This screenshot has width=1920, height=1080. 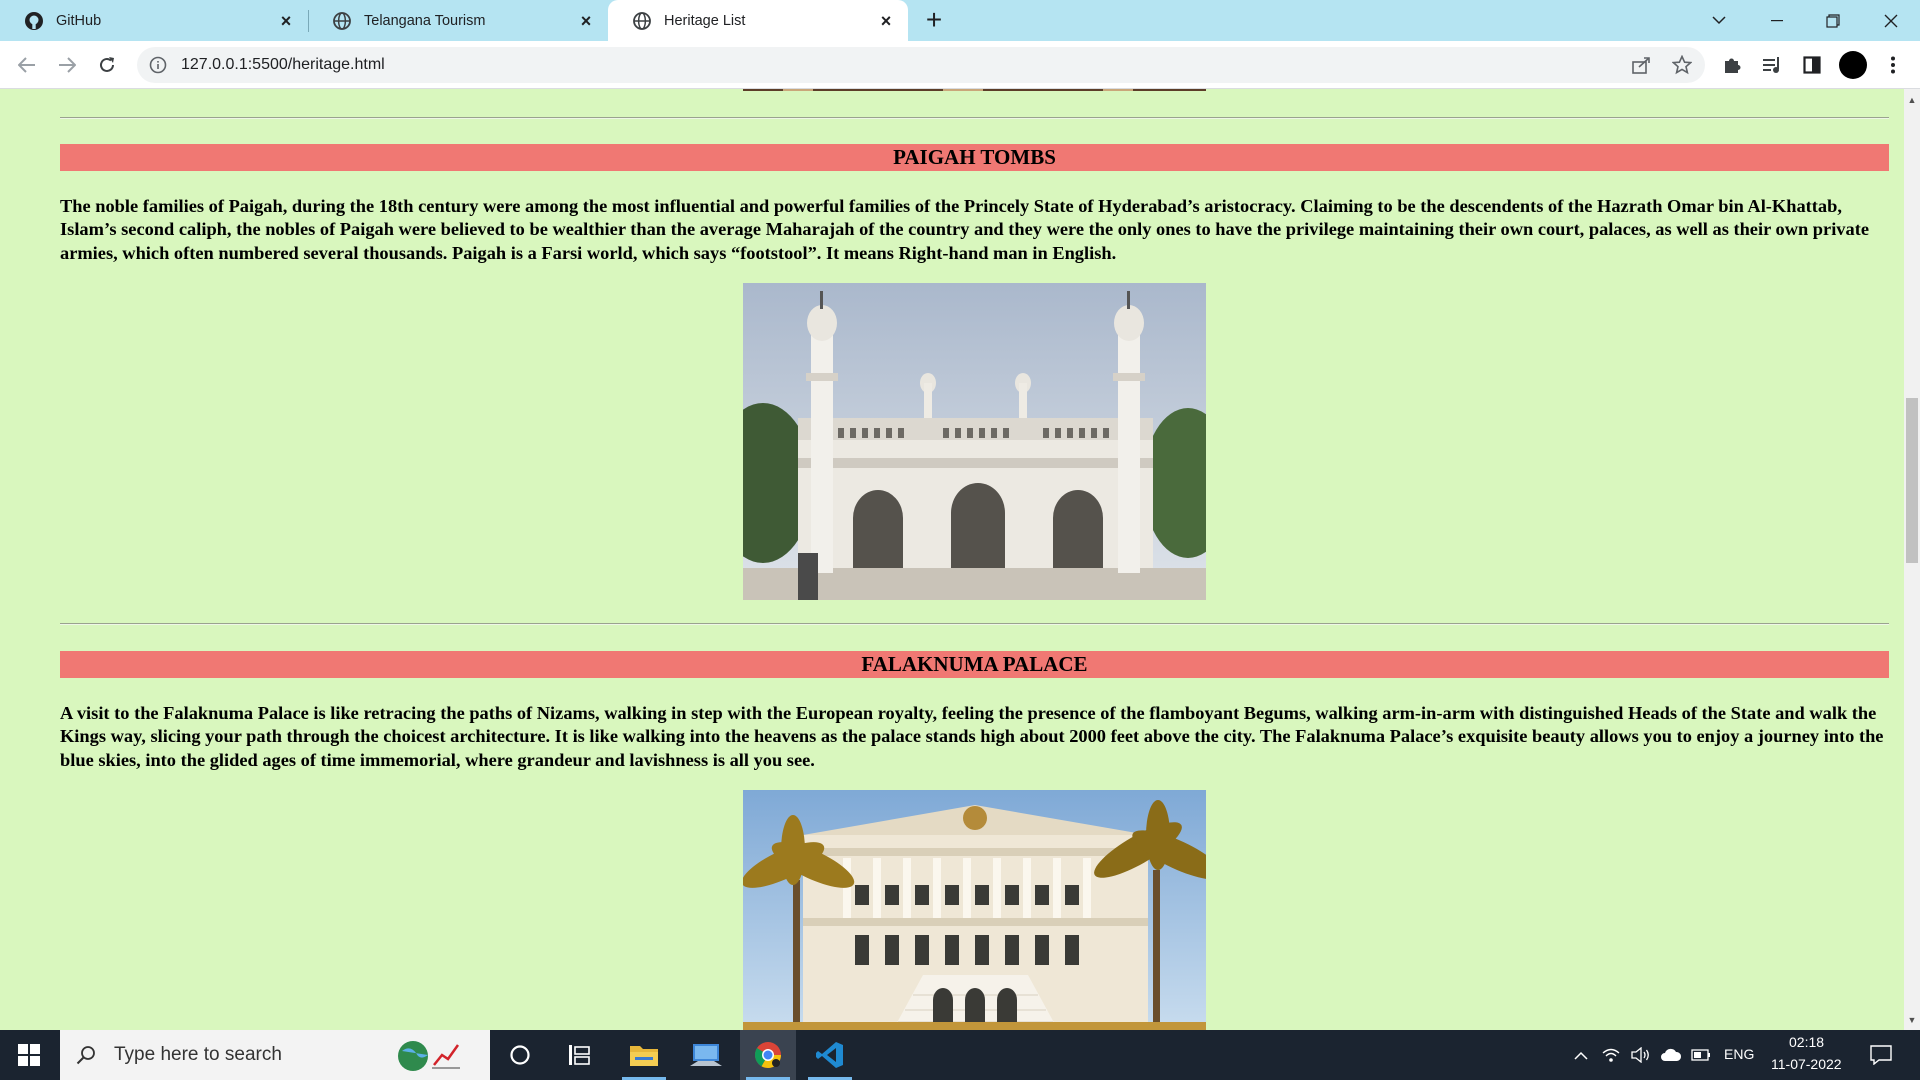 I want to click on falaknuma-palace-image, so click(x=974, y=910).